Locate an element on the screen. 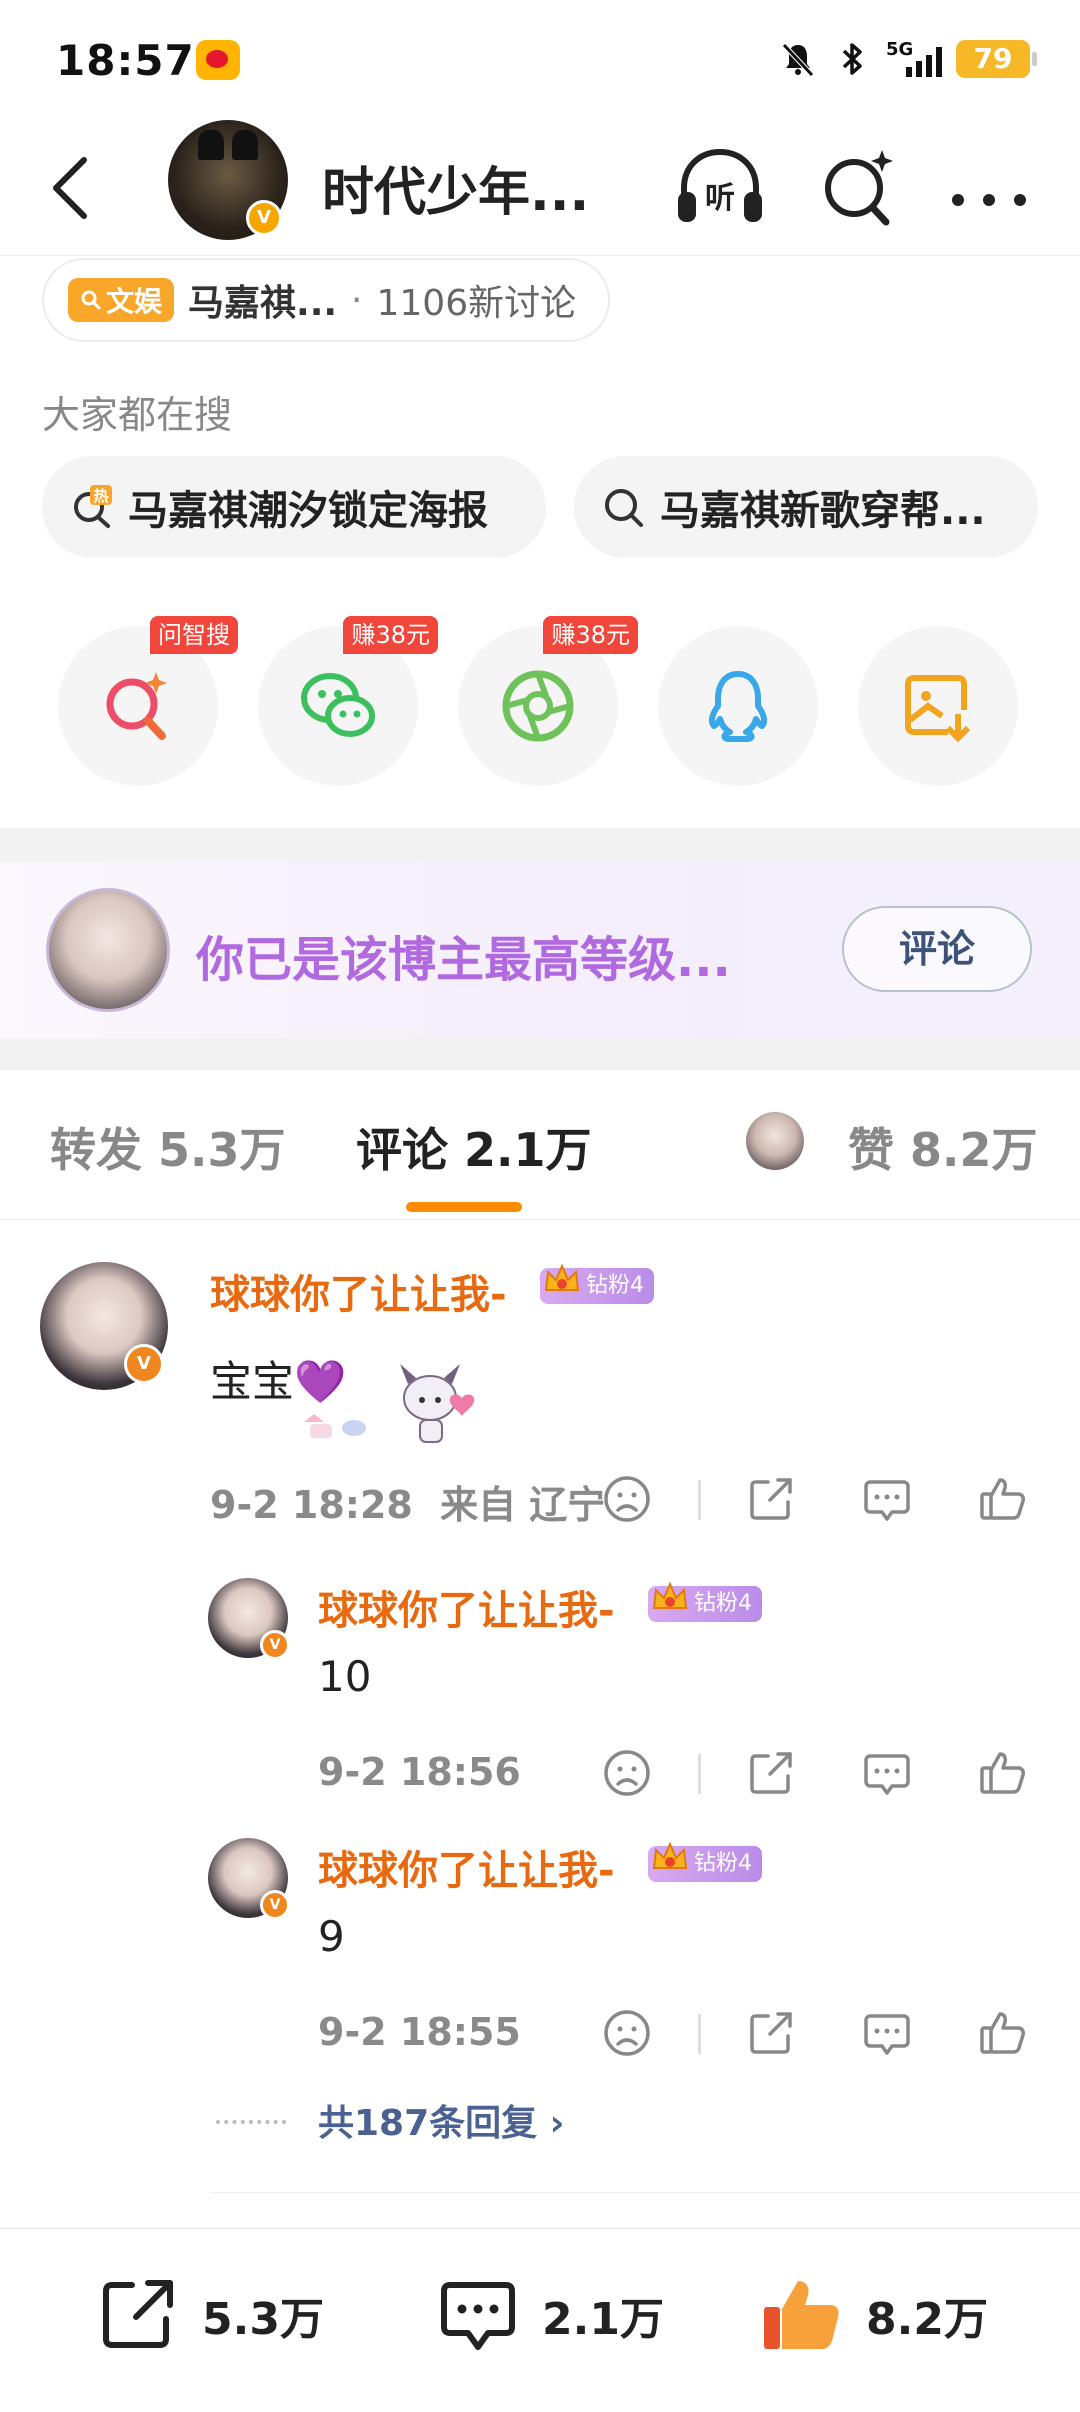 This screenshot has width=1080, height=2412. topic-chip: 文娱 马嘉祺... · 1106新讨论 is located at coordinates (326, 300).